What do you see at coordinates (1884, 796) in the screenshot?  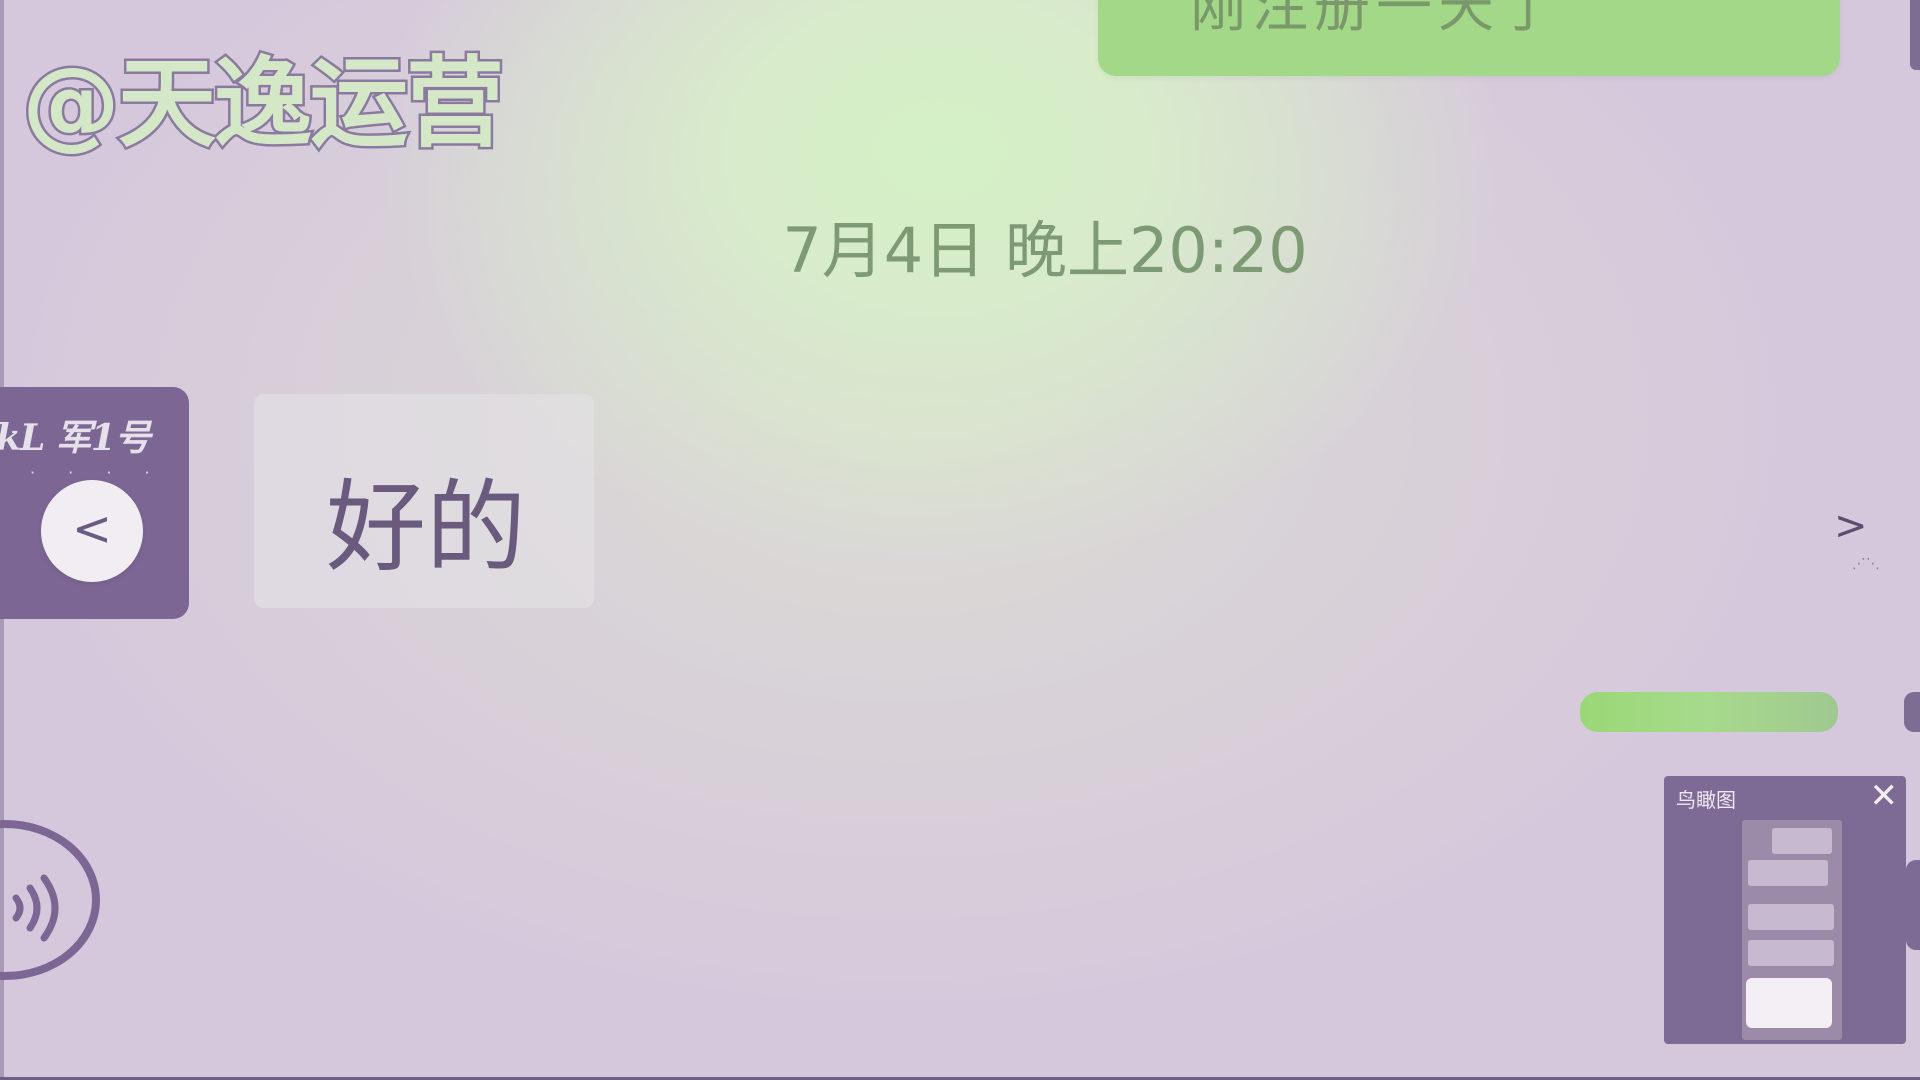 I see `close-icon: ✕` at bounding box center [1884, 796].